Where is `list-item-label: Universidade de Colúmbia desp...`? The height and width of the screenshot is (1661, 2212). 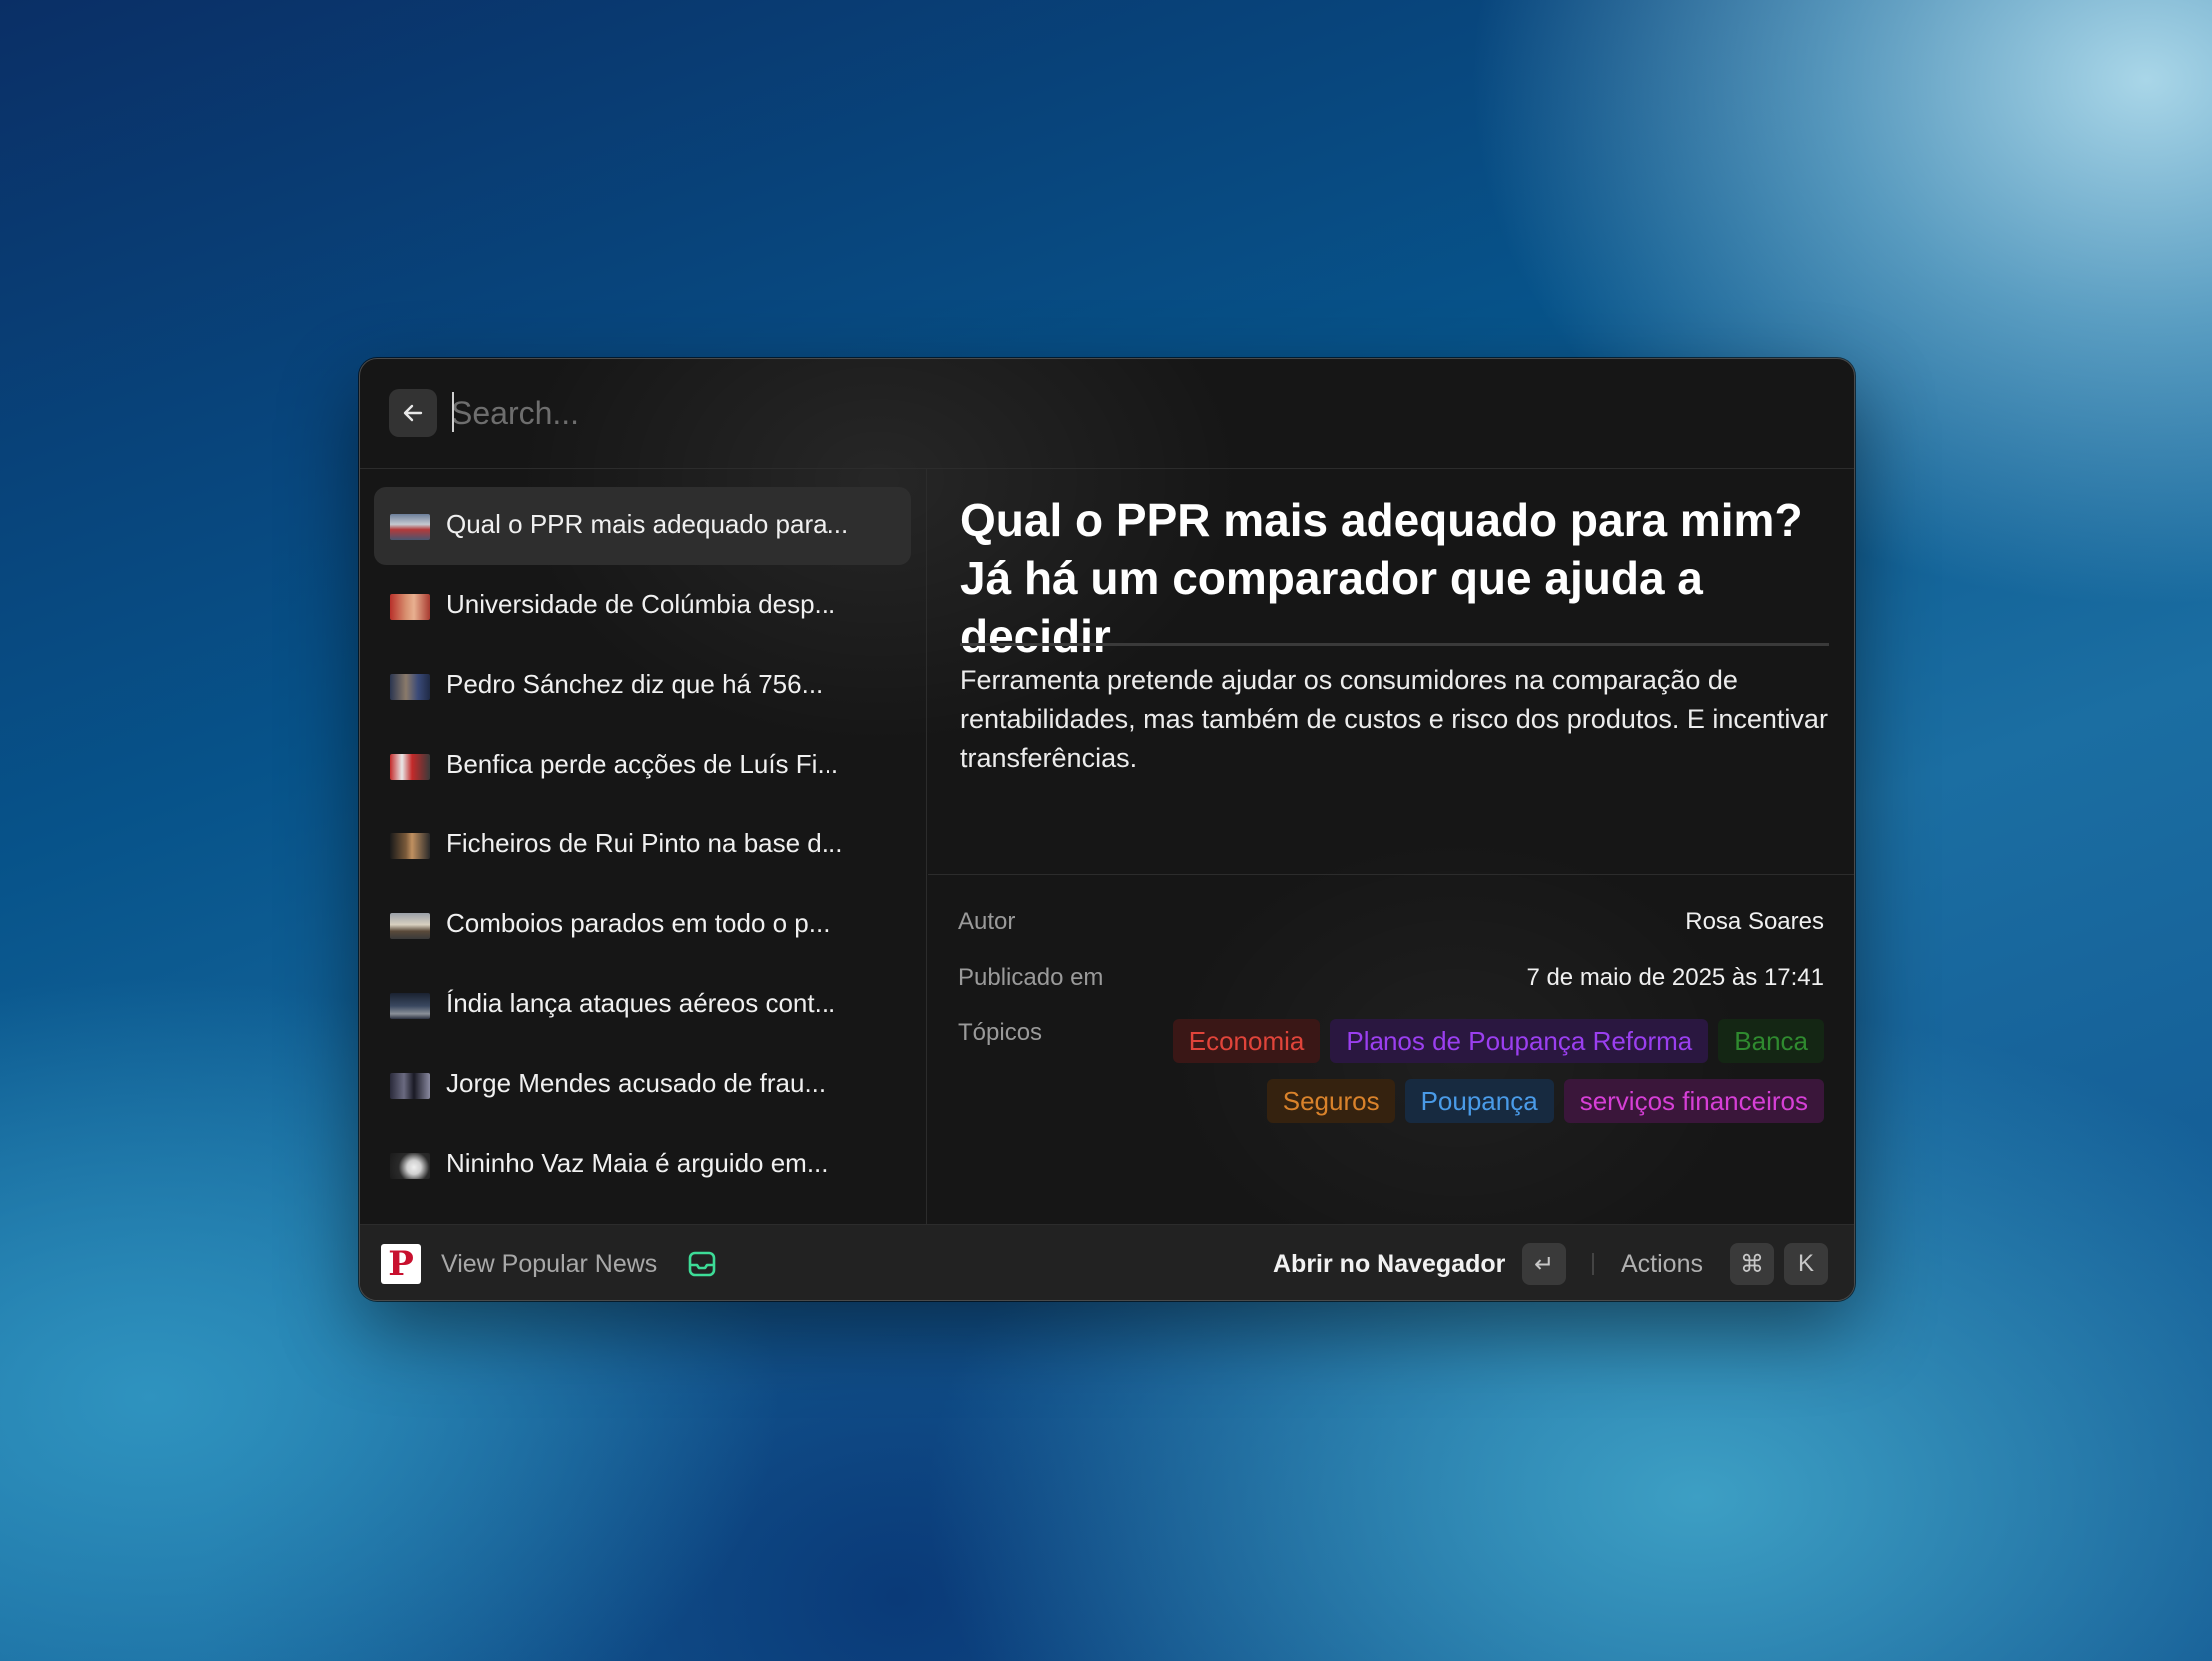
list-item-label: Universidade de Colúmbia desp... is located at coordinates (641, 604).